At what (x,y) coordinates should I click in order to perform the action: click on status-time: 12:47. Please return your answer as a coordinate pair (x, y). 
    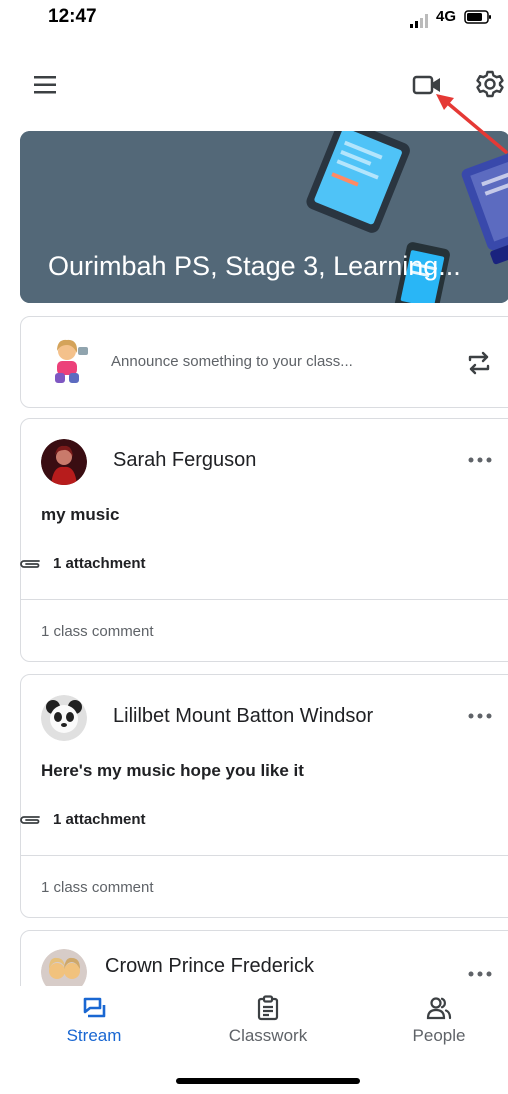
    Looking at the image, I should click on (72, 16).